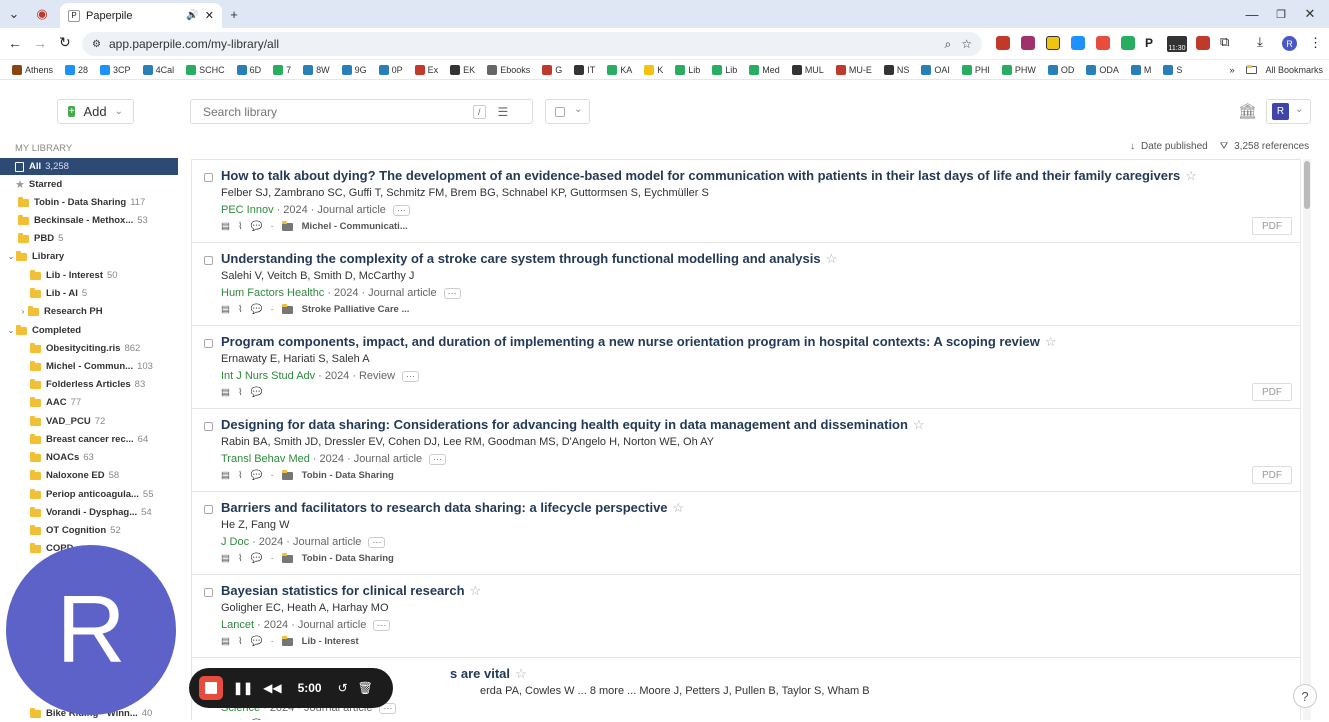 The height and width of the screenshot is (722, 1329). I want to click on sidebar-item: Michel - Commun... 103, so click(89, 366).